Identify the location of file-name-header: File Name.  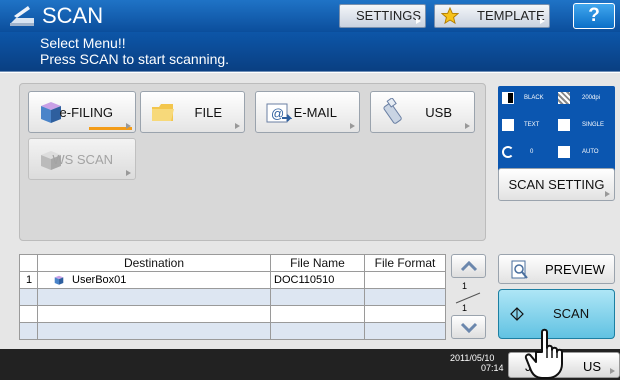
(317, 263).